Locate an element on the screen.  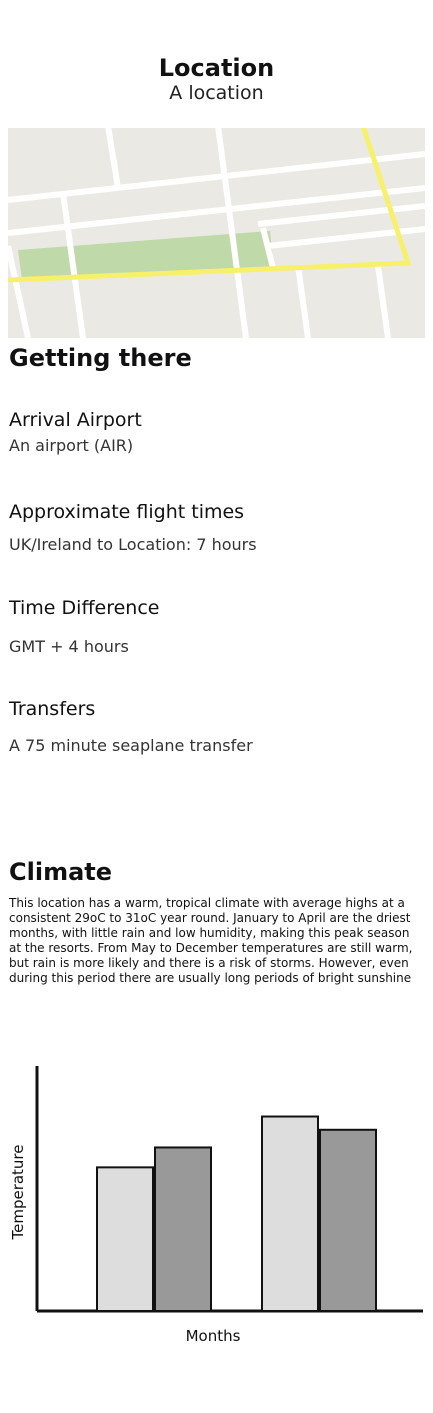
flight-times-value: UK/Ireland to Location: 7 hours is located at coordinates (133, 544).